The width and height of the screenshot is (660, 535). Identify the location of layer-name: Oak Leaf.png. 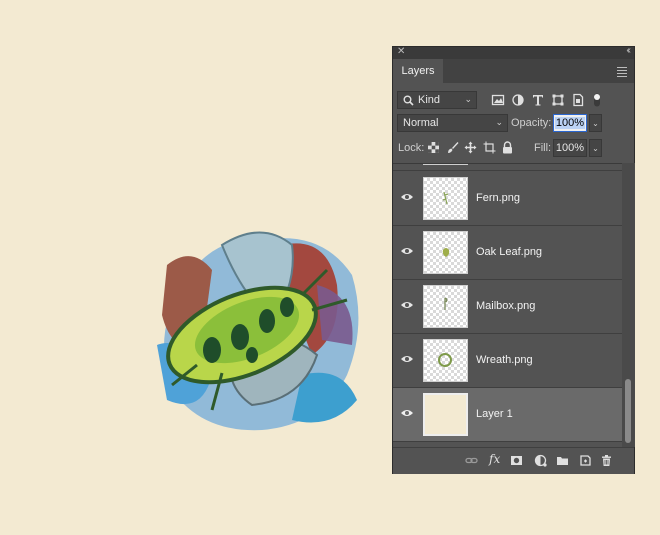
(509, 252).